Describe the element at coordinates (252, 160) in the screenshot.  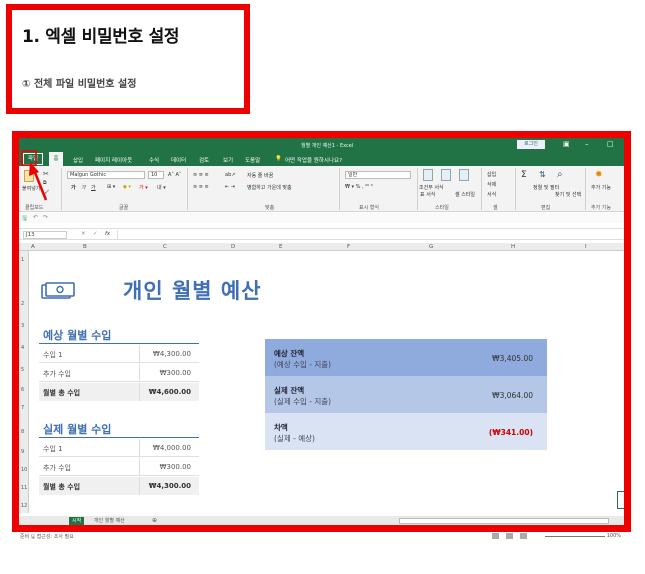
I see `menu-help: 도움말` at that location.